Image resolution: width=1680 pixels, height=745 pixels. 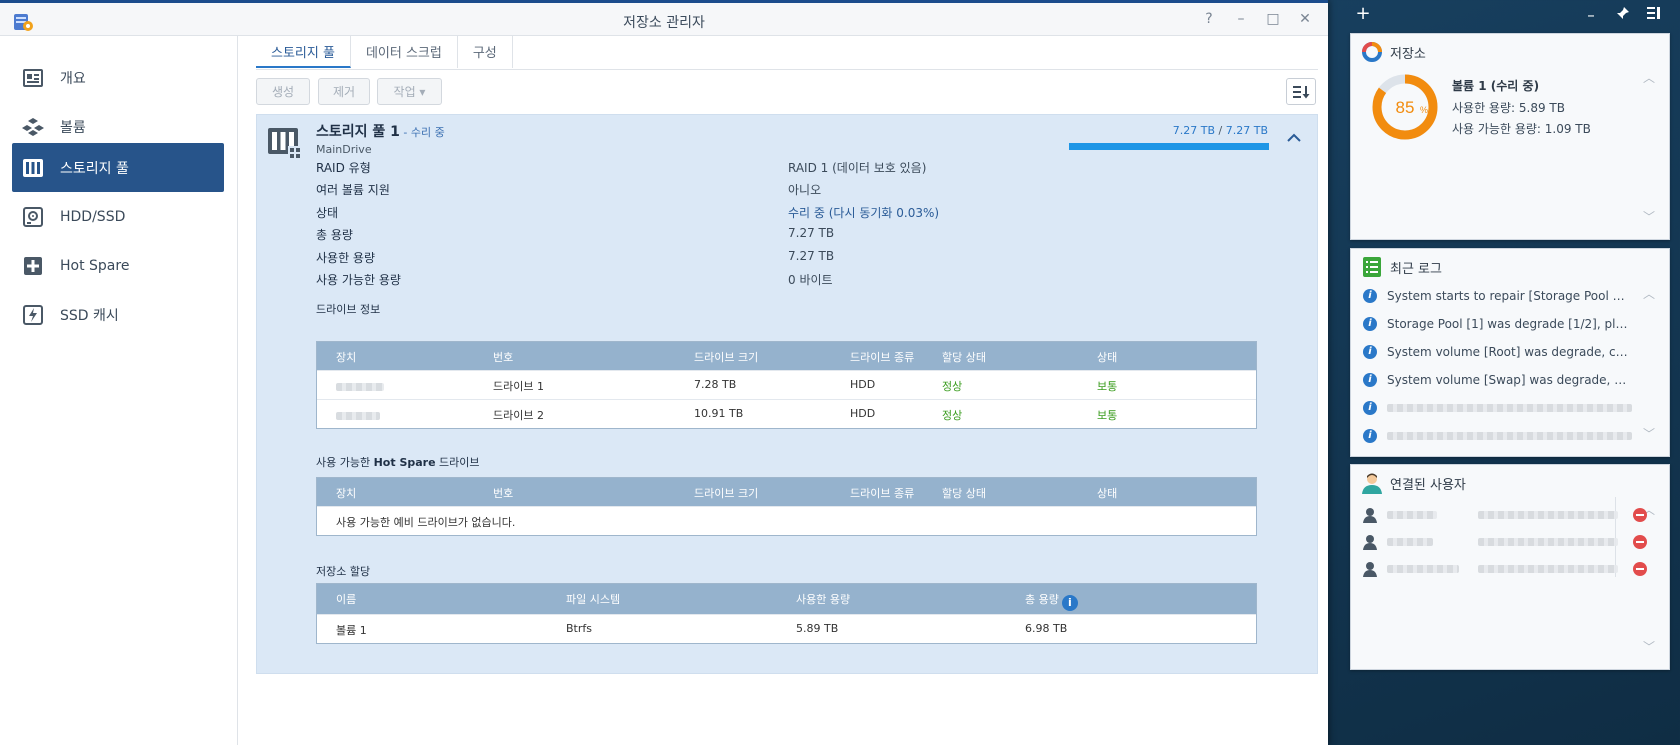 I want to click on close-button: ✕, so click(x=1305, y=19).